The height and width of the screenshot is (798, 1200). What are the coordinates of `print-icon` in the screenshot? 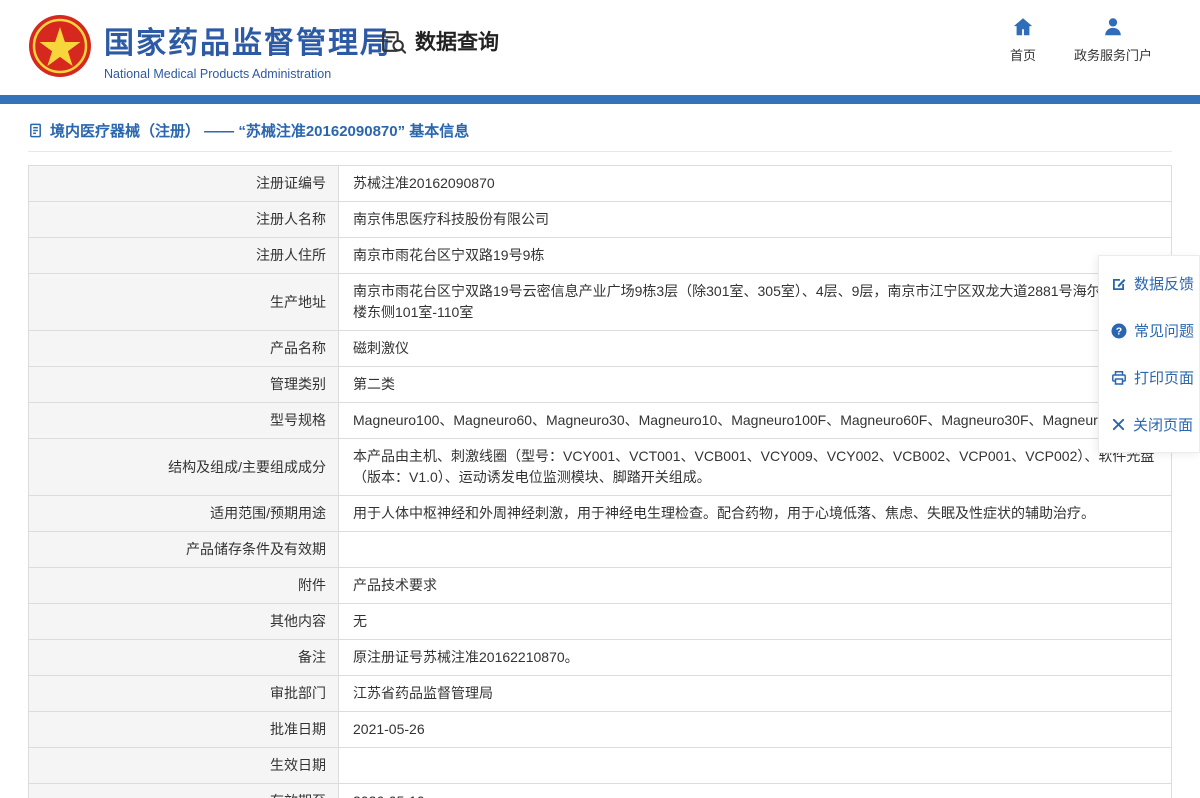 It's located at (1119, 378).